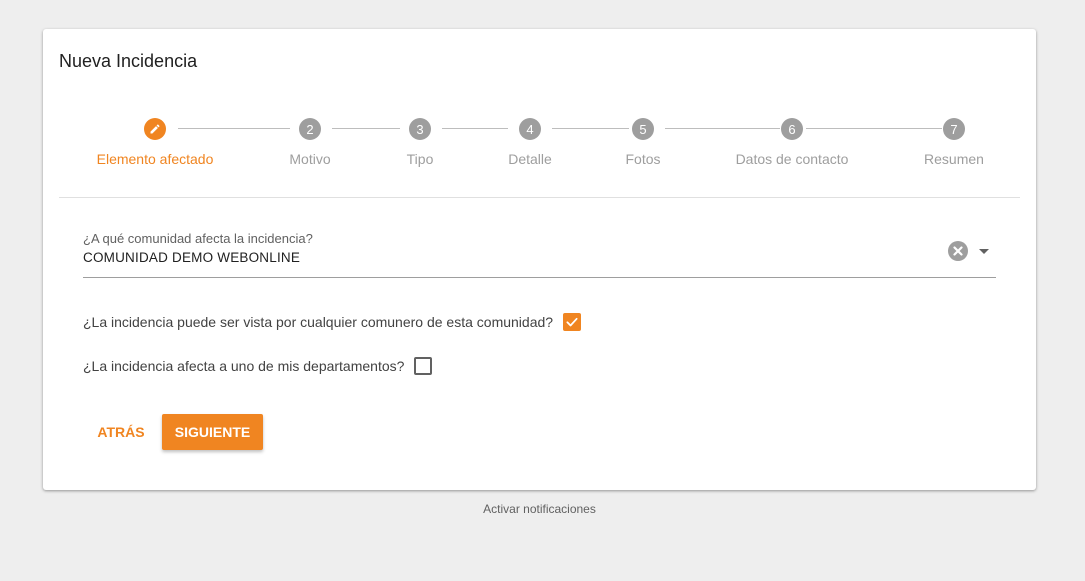  Describe the element at coordinates (954, 159) in the screenshot. I see `step-label: Resumen` at that location.